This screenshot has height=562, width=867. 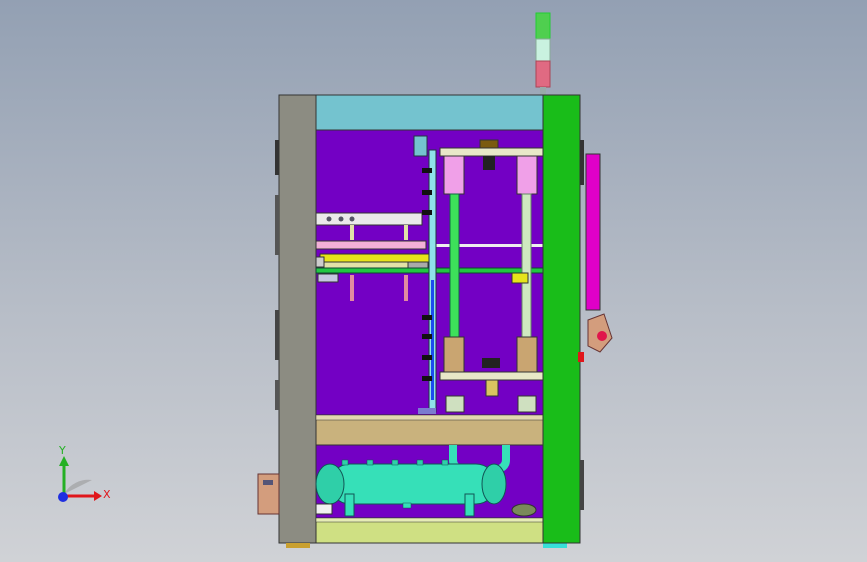 I want to click on z-axis-dot, so click(x=63, y=497).